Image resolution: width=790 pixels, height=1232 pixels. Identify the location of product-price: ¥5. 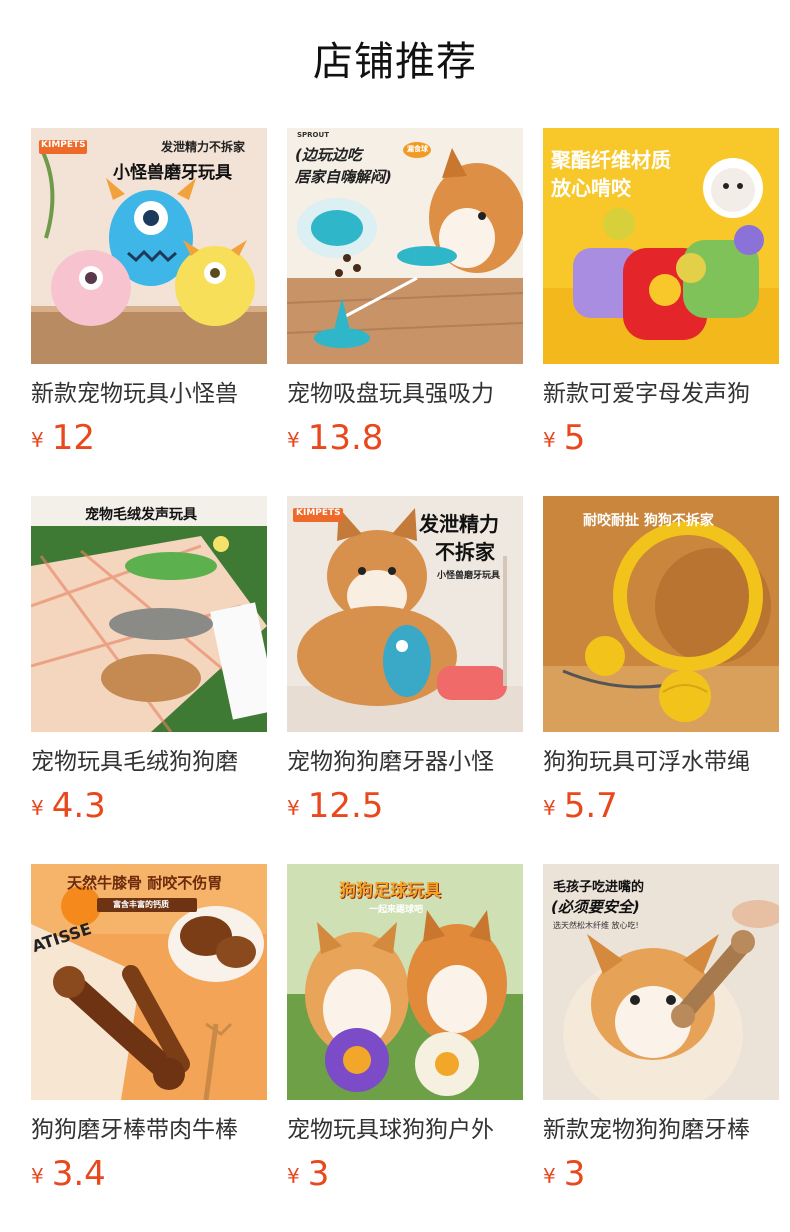
(661, 438).